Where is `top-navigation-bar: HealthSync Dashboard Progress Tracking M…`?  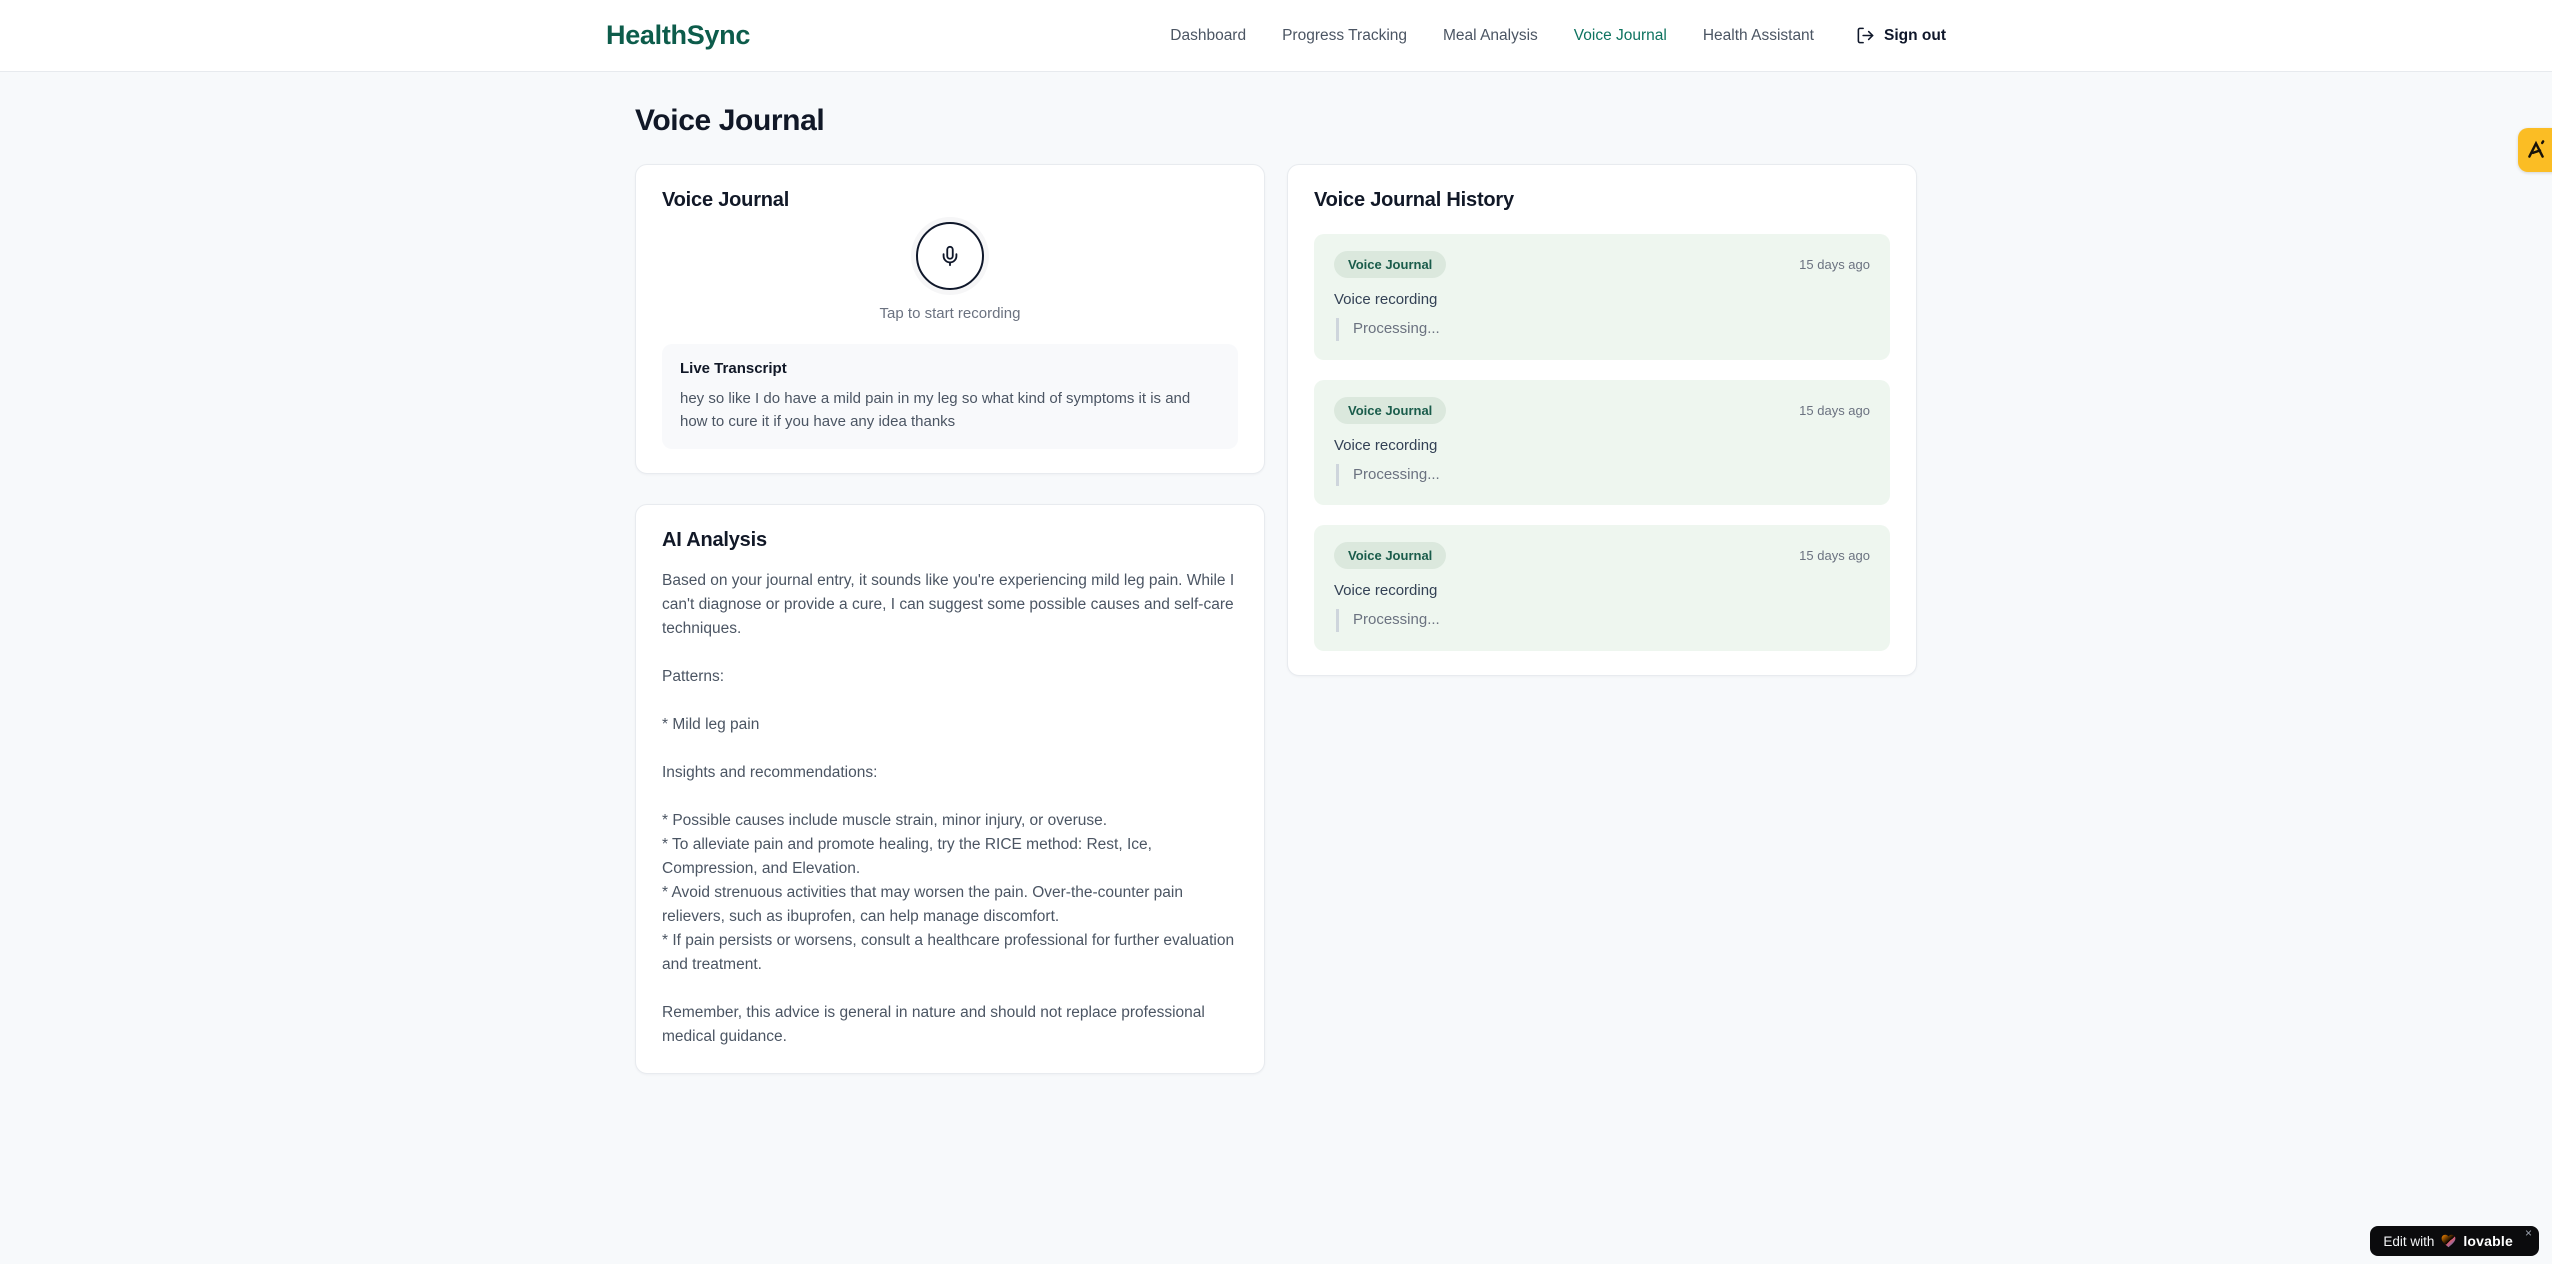 top-navigation-bar: HealthSync Dashboard Progress Tracking M… is located at coordinates (1276, 36).